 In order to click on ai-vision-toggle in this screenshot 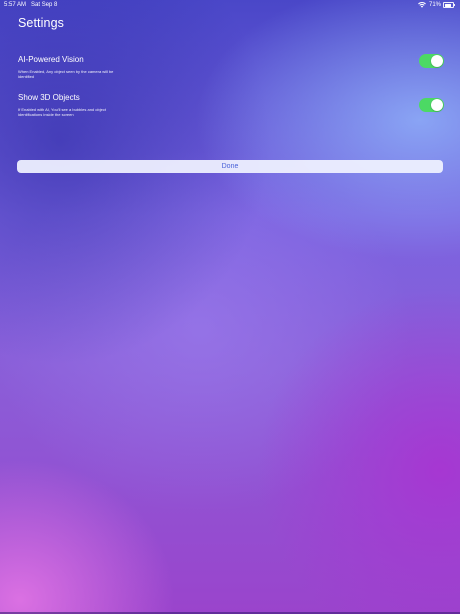, I will do `click(431, 61)`.